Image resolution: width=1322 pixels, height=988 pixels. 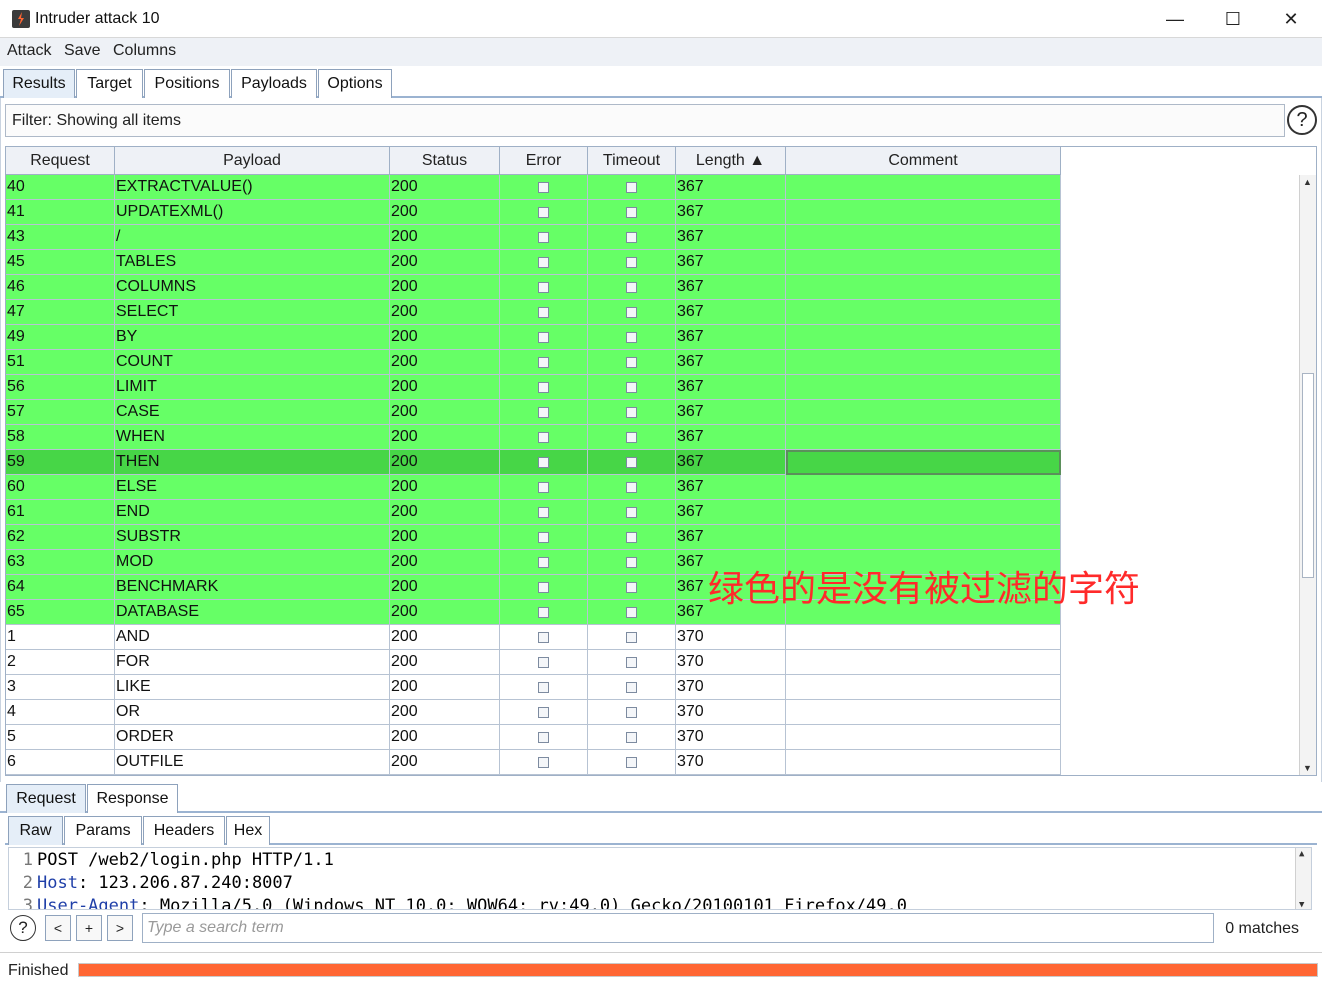 What do you see at coordinates (533, 737) in the screenshot?
I see `table-row: 5 ORDER 200 370` at bounding box center [533, 737].